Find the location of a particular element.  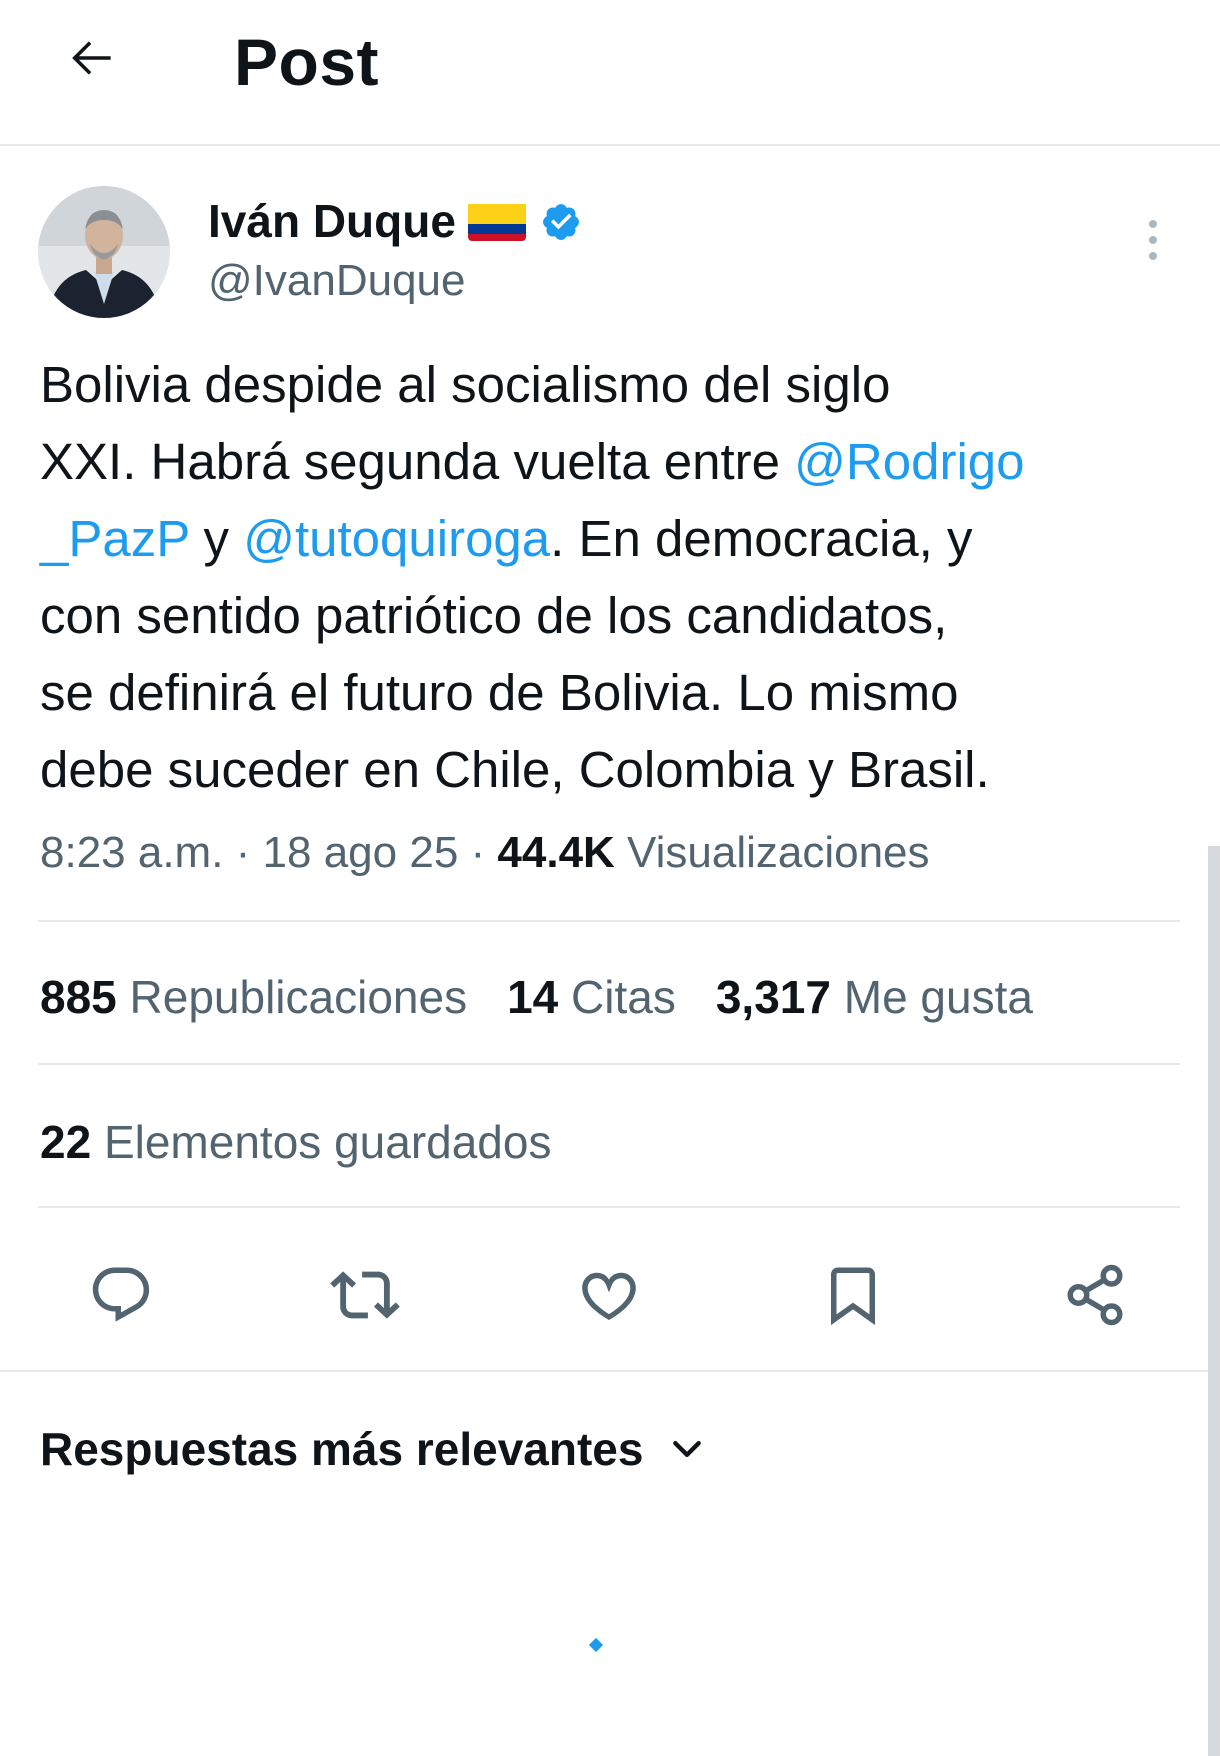

section-divider is located at coordinates (604, 1371).